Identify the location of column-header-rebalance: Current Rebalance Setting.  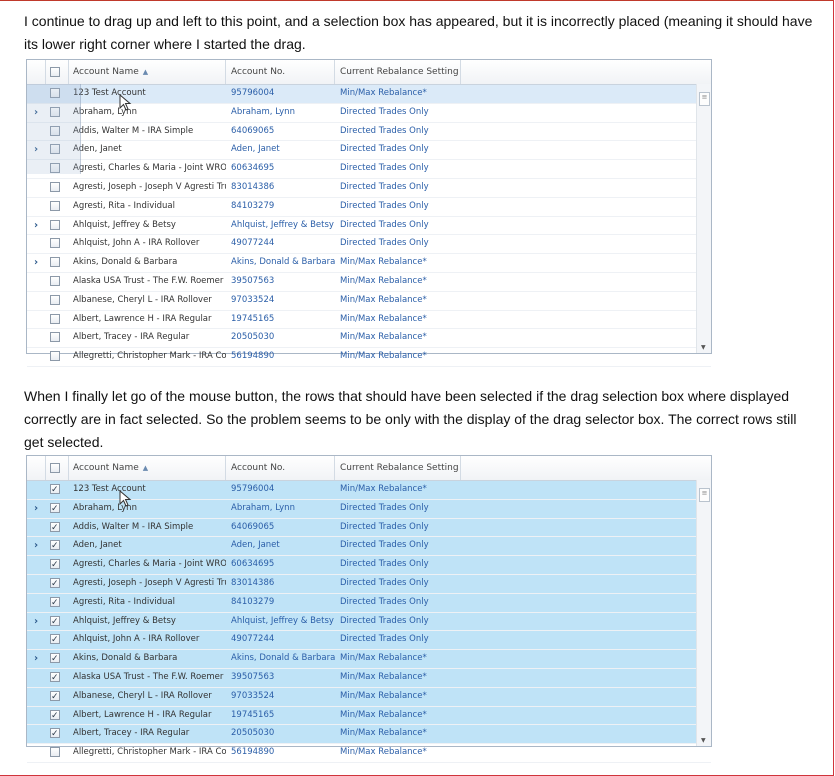
(398, 468).